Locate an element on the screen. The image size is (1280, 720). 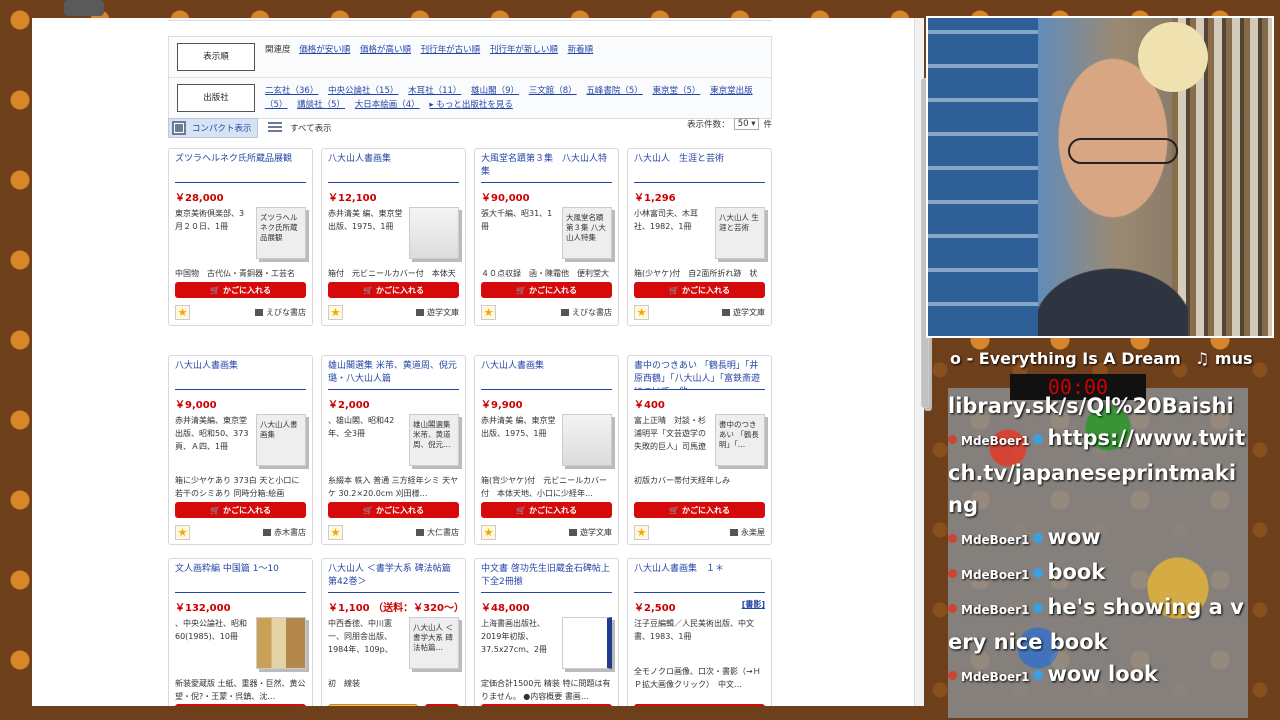
book-thumbnail: ズツラヘルネク氏所蔵品展観 is located at coordinates (281, 233).